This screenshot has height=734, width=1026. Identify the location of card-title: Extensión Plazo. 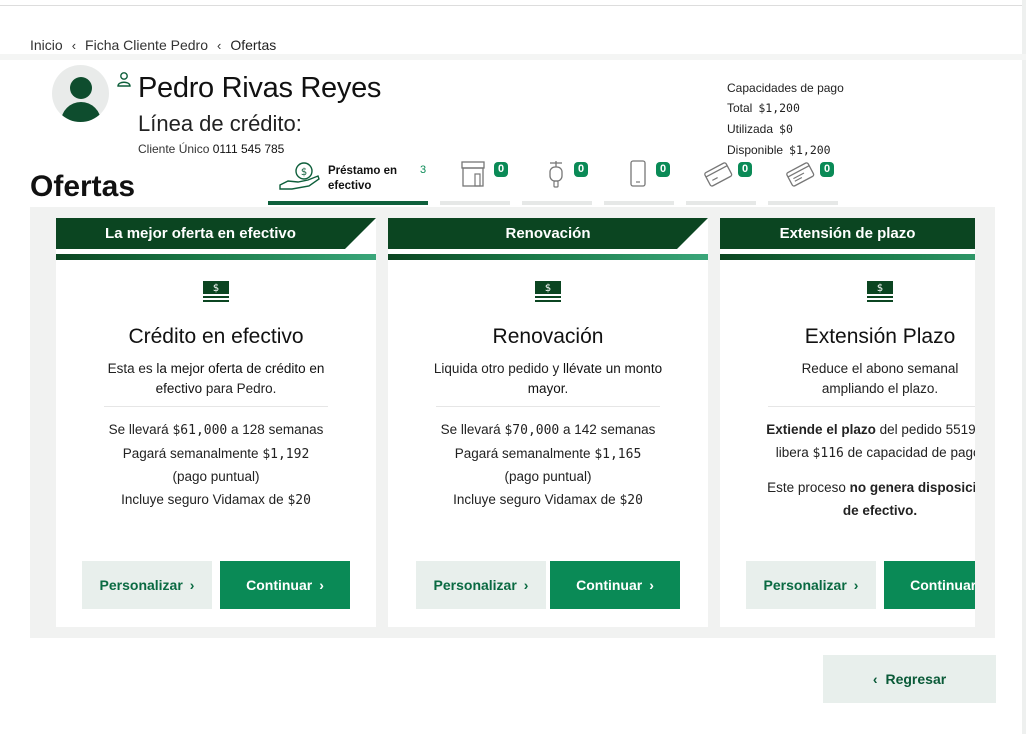
(880, 336).